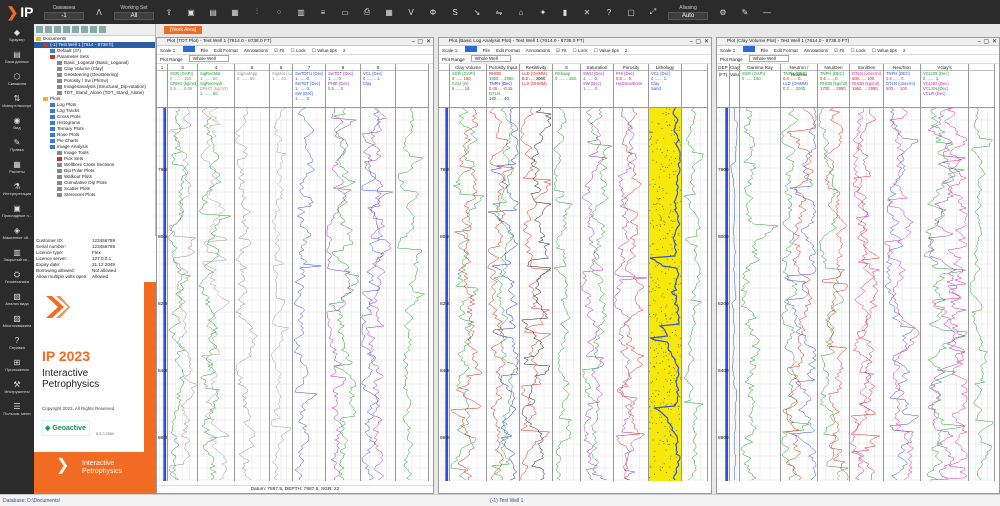  Describe the element at coordinates (839, 50) in the screenshot. I see `fit-checkbox: ☑ Fit` at that location.